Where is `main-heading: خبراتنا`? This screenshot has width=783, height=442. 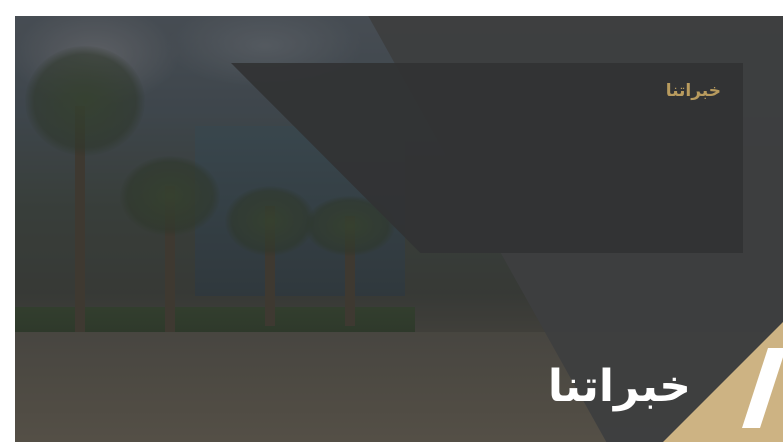
main-heading: خبراتنا is located at coordinates (619, 386).